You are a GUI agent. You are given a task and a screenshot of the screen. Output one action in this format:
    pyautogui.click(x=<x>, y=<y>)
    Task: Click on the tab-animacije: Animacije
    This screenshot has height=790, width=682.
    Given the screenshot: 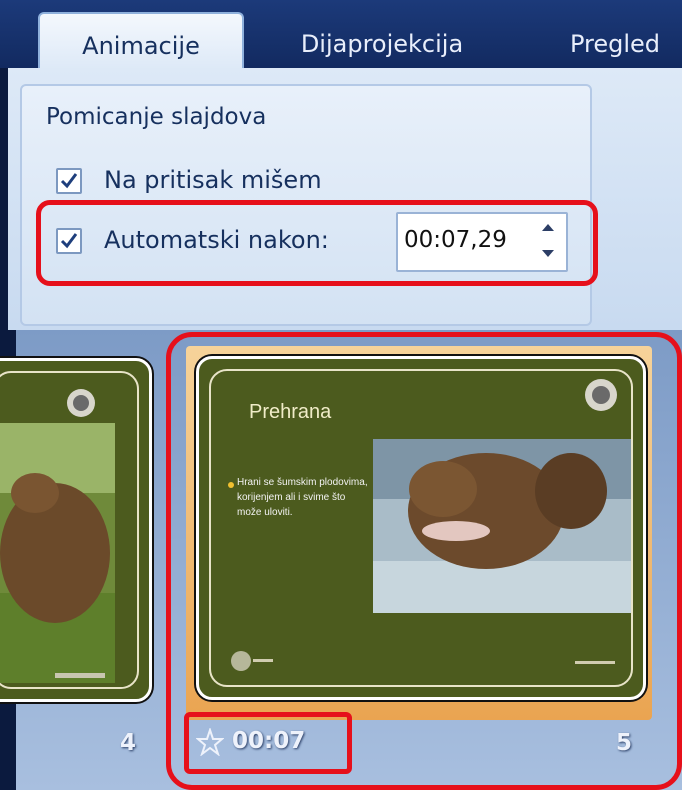 What is the action you would take?
    pyautogui.click(x=141, y=41)
    